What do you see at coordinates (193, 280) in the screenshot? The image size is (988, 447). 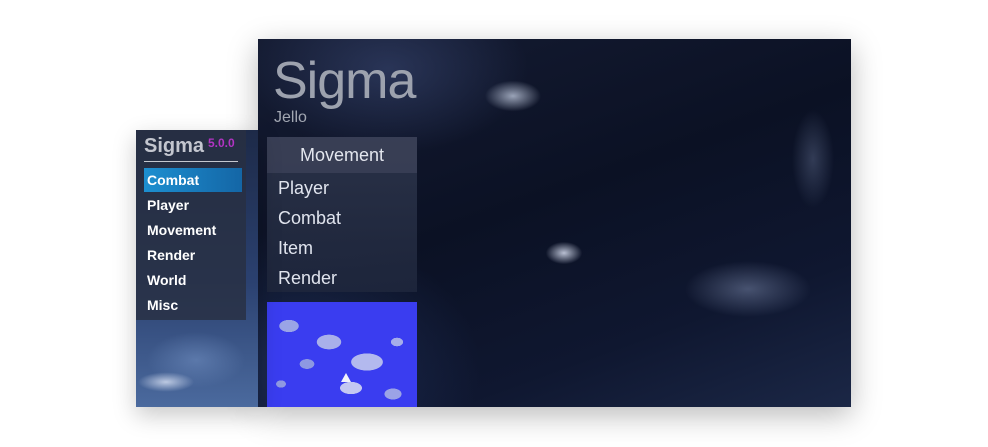 I see `classic-category-world: World` at bounding box center [193, 280].